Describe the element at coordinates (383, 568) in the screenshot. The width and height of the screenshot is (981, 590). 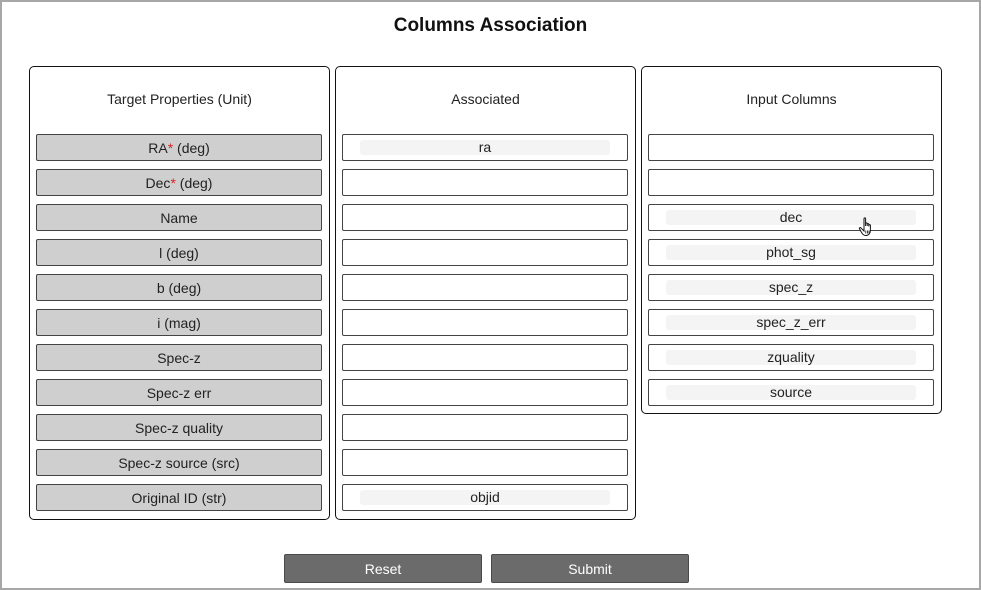
I see `reset-button: Reset` at that location.